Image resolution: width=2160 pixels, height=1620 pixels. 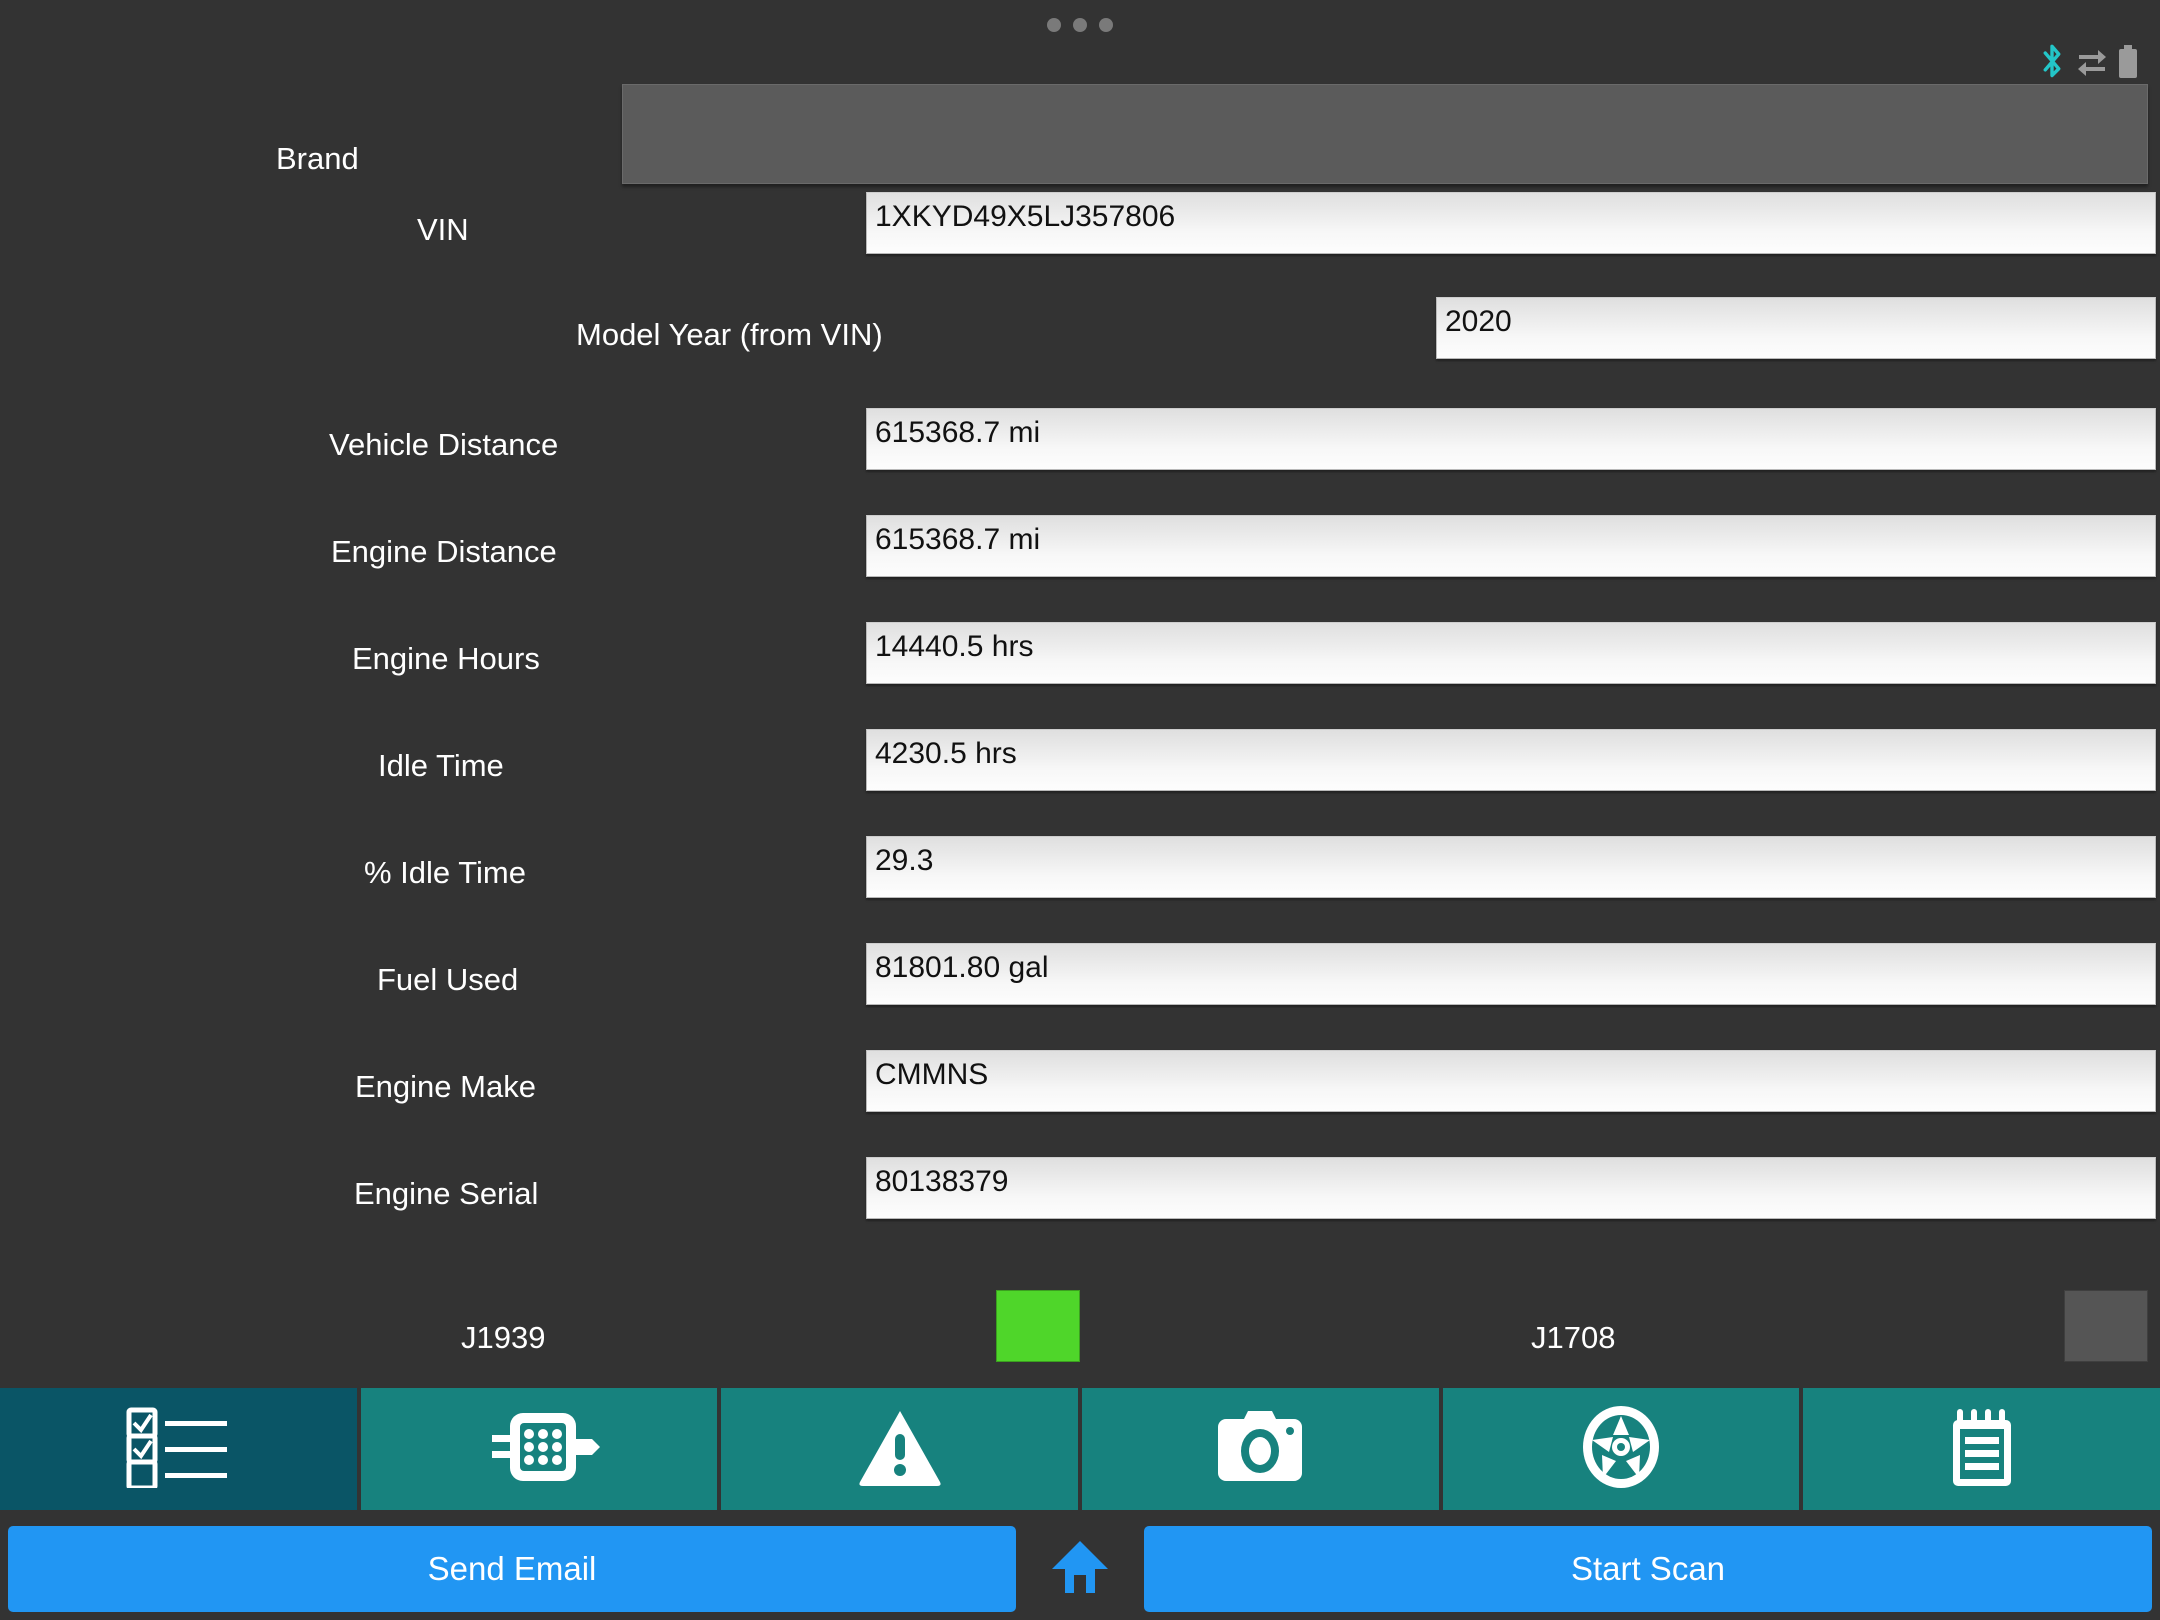 I want to click on row-engine-distance: Engine Distance 615368.7 mi, so click(x=1080, y=568).